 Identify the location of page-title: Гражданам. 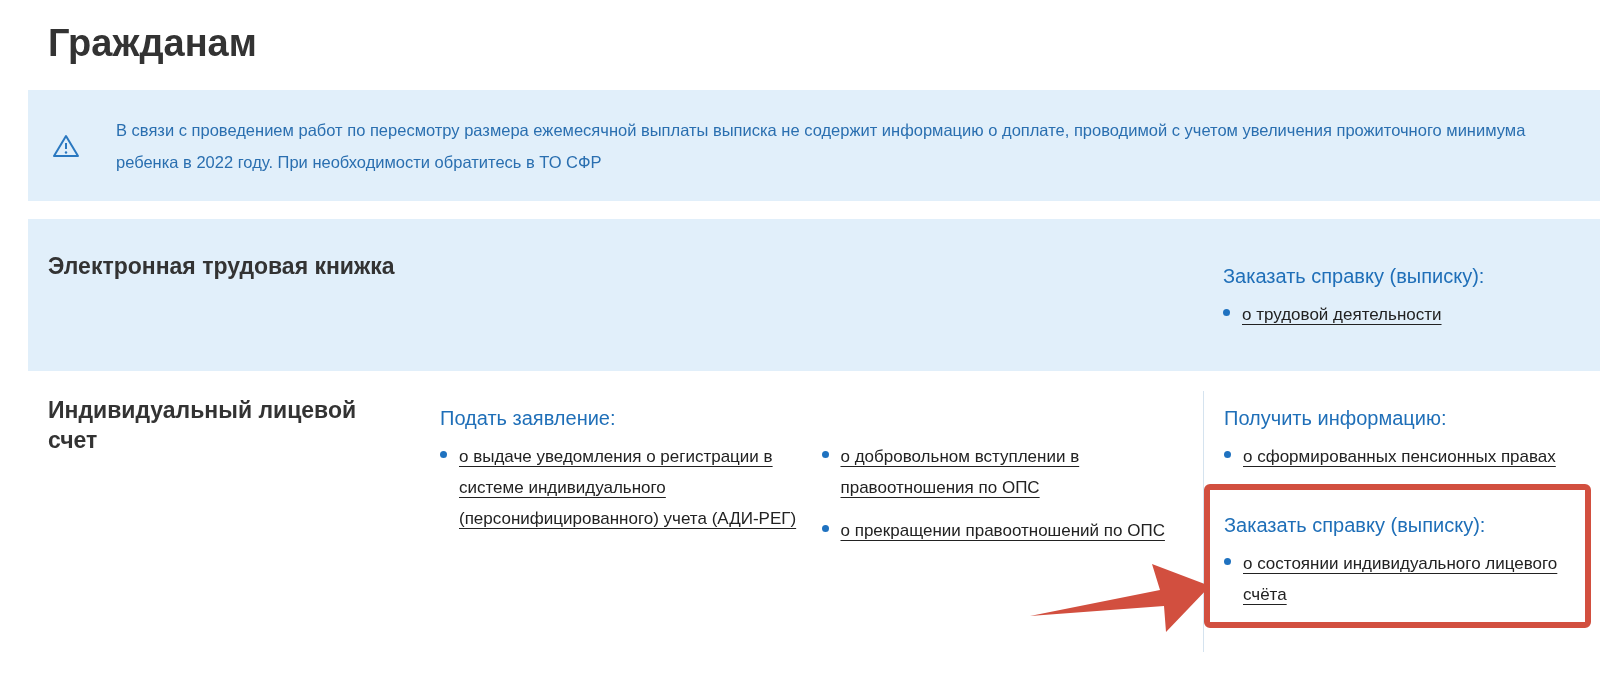
(152, 43).